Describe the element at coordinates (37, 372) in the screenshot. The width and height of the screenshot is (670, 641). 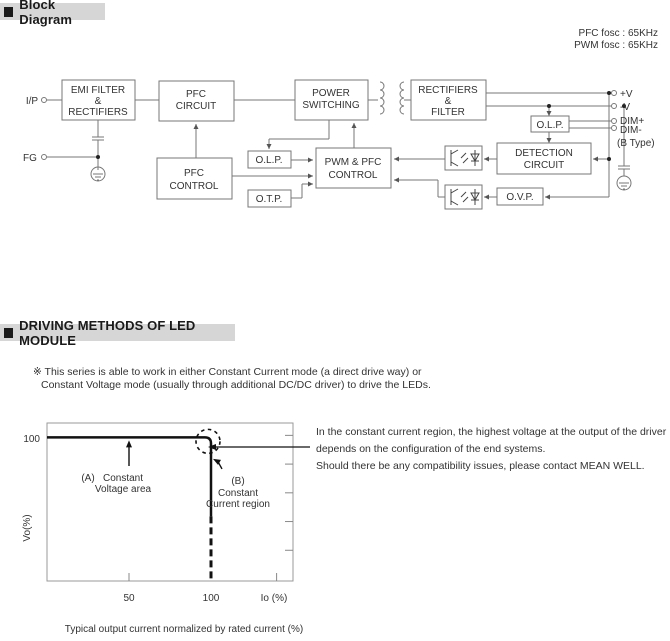
I see `note-symbol: ※` at that location.